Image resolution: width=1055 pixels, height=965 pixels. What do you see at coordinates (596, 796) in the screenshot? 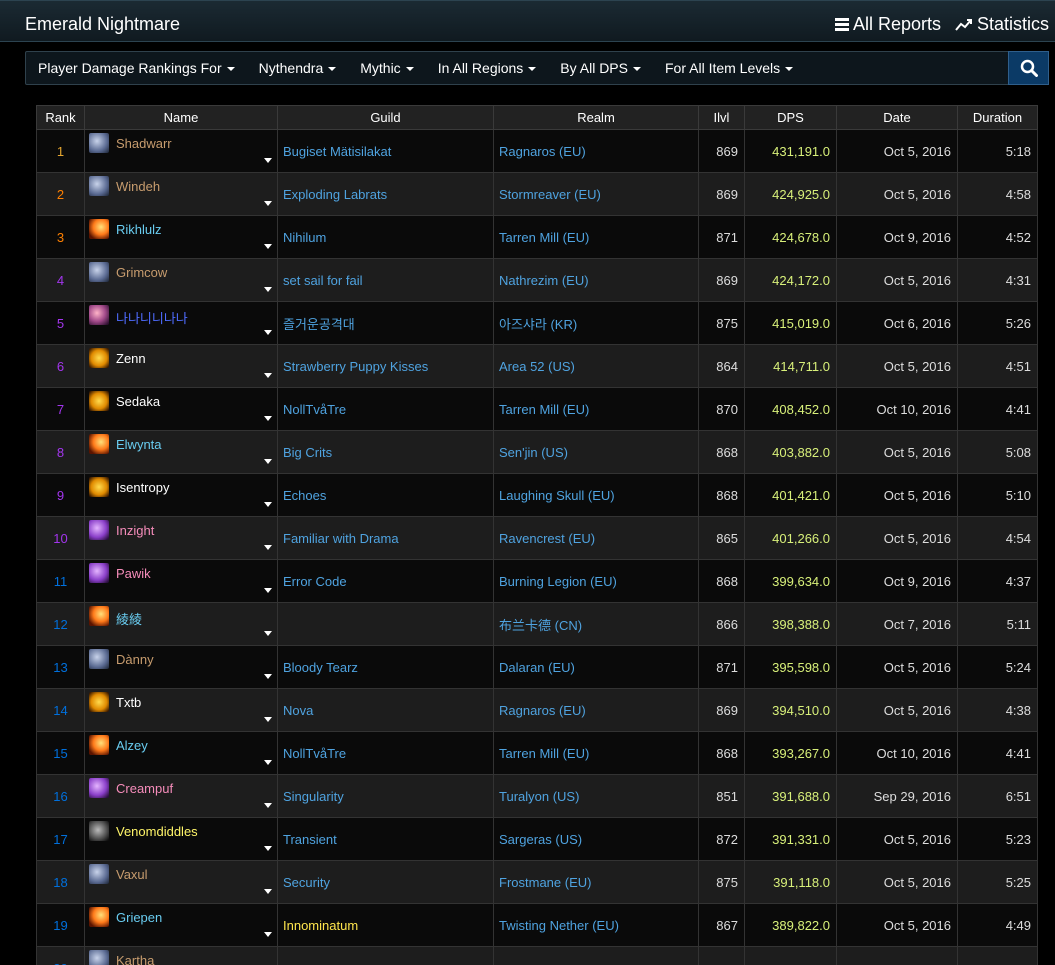
I see `realm-link: Turalyon (US)` at bounding box center [596, 796].